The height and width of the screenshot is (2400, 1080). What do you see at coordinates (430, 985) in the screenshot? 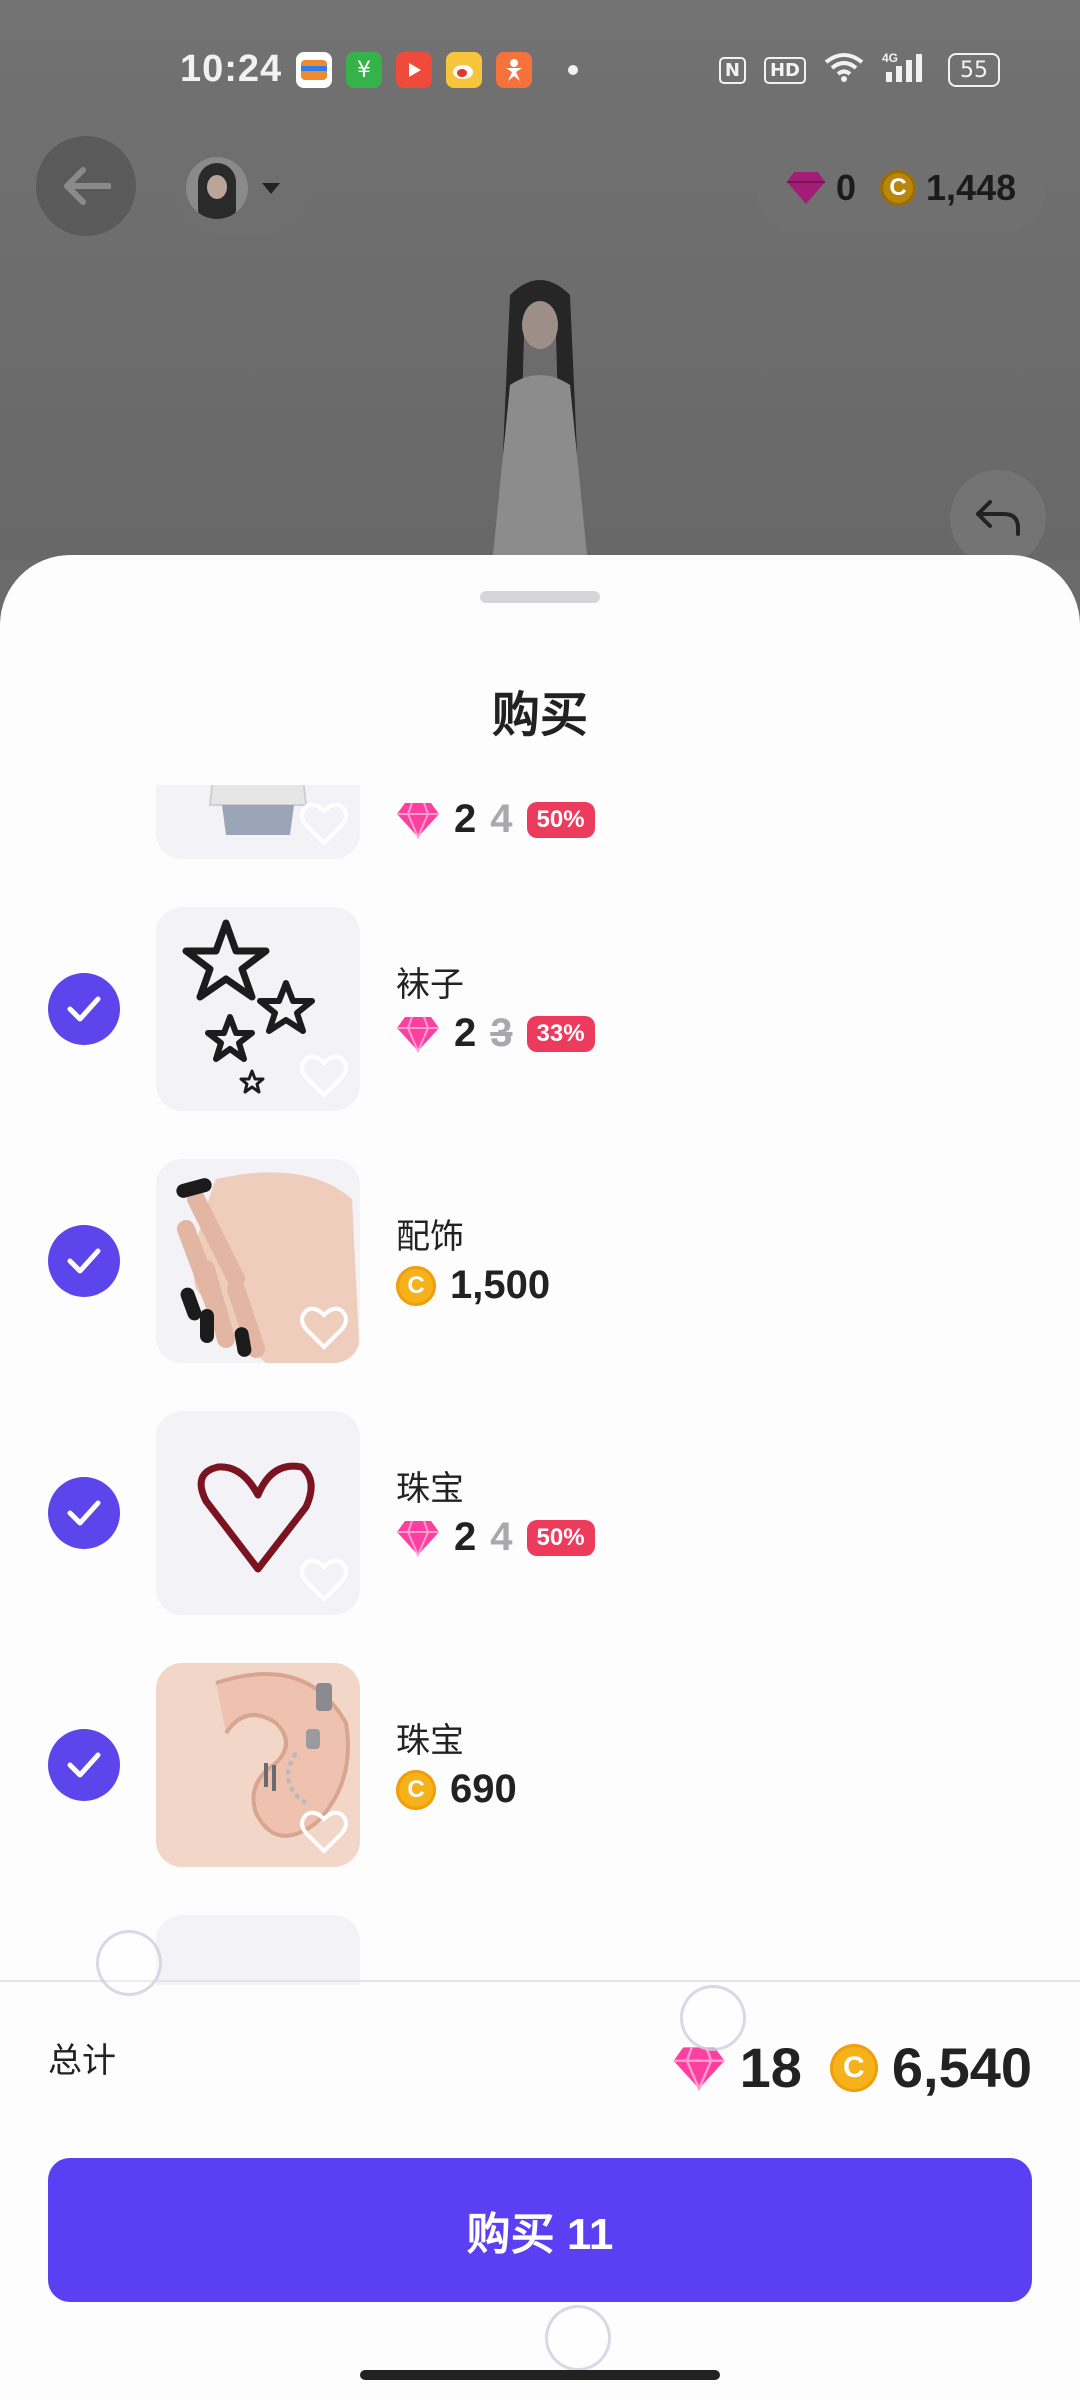
I see `item-name: 袜子` at bounding box center [430, 985].